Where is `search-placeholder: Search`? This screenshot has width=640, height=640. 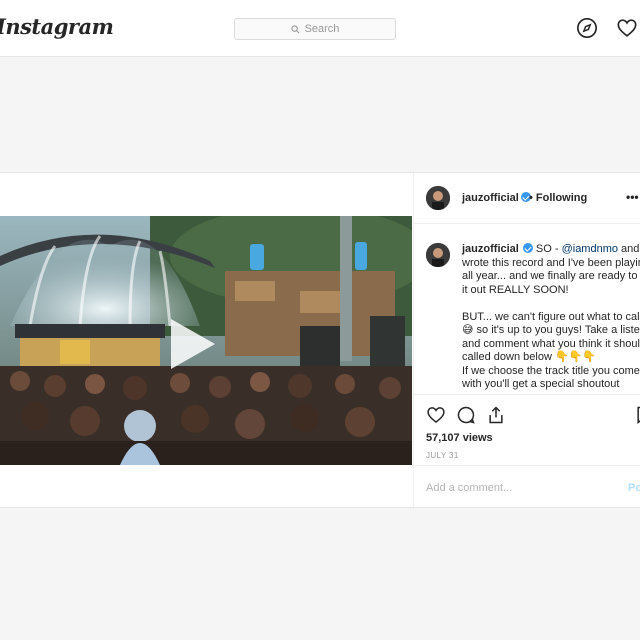
search-placeholder: Search is located at coordinates (322, 29).